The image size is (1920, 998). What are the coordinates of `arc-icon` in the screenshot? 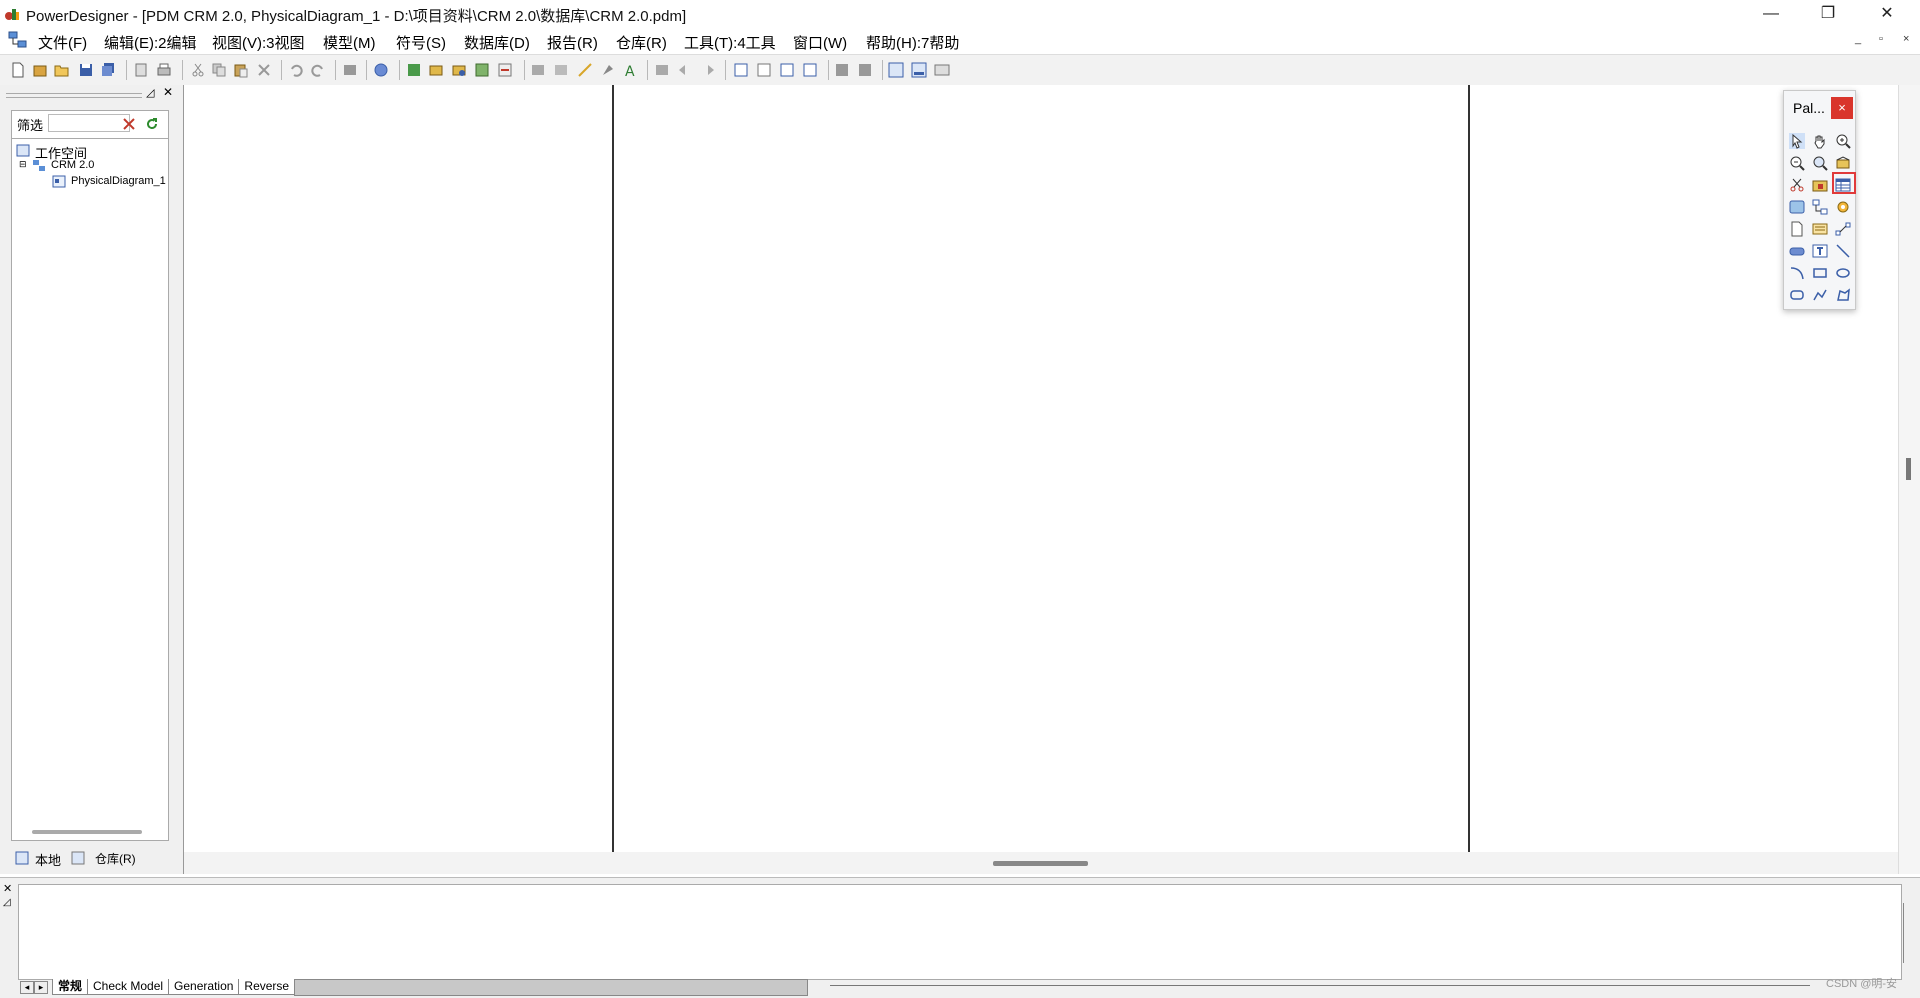 It's located at (1797, 273).